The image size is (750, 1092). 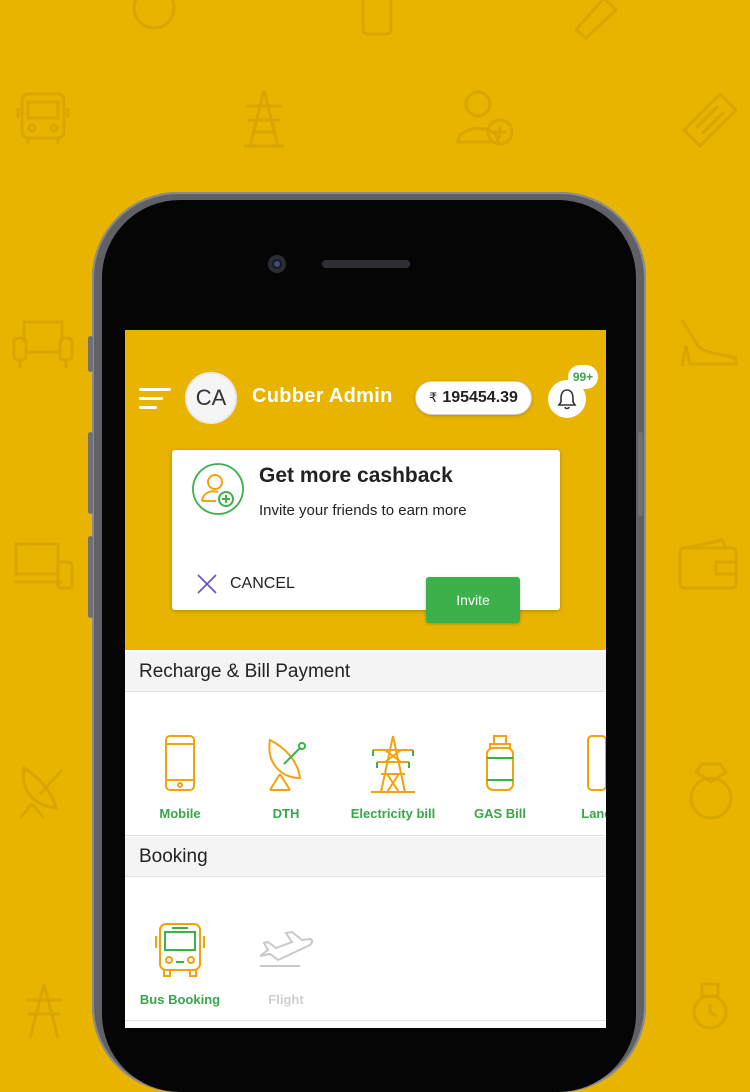 I want to click on notification-badge: 99+, so click(x=583, y=377).